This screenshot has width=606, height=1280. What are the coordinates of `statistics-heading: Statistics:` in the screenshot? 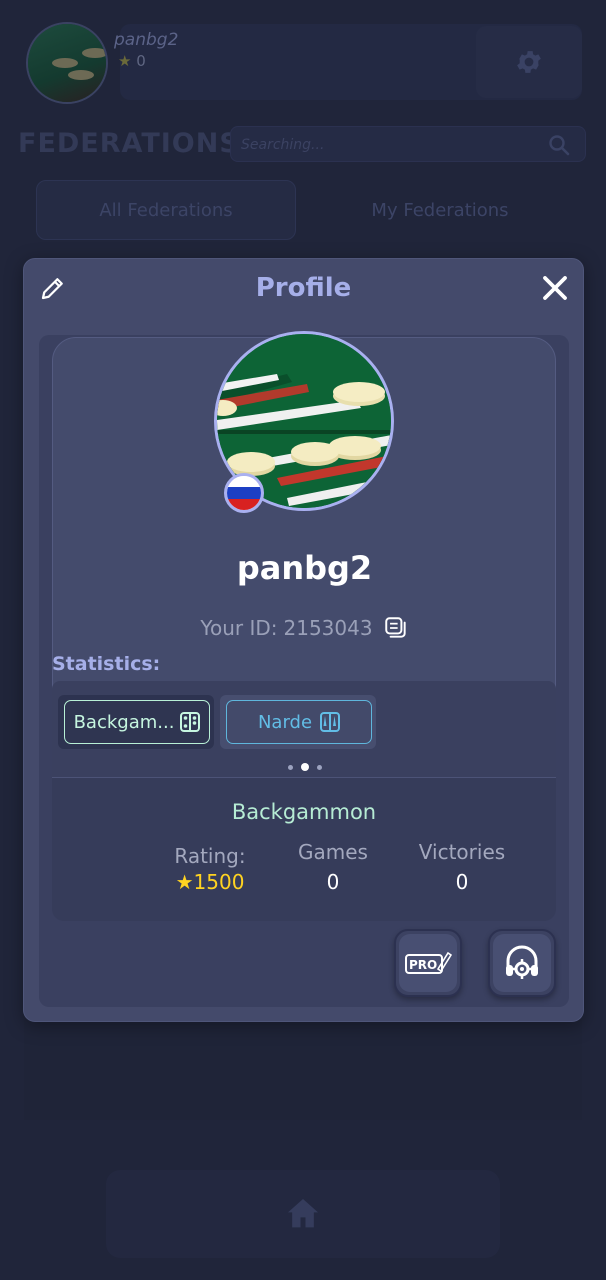 It's located at (106, 664).